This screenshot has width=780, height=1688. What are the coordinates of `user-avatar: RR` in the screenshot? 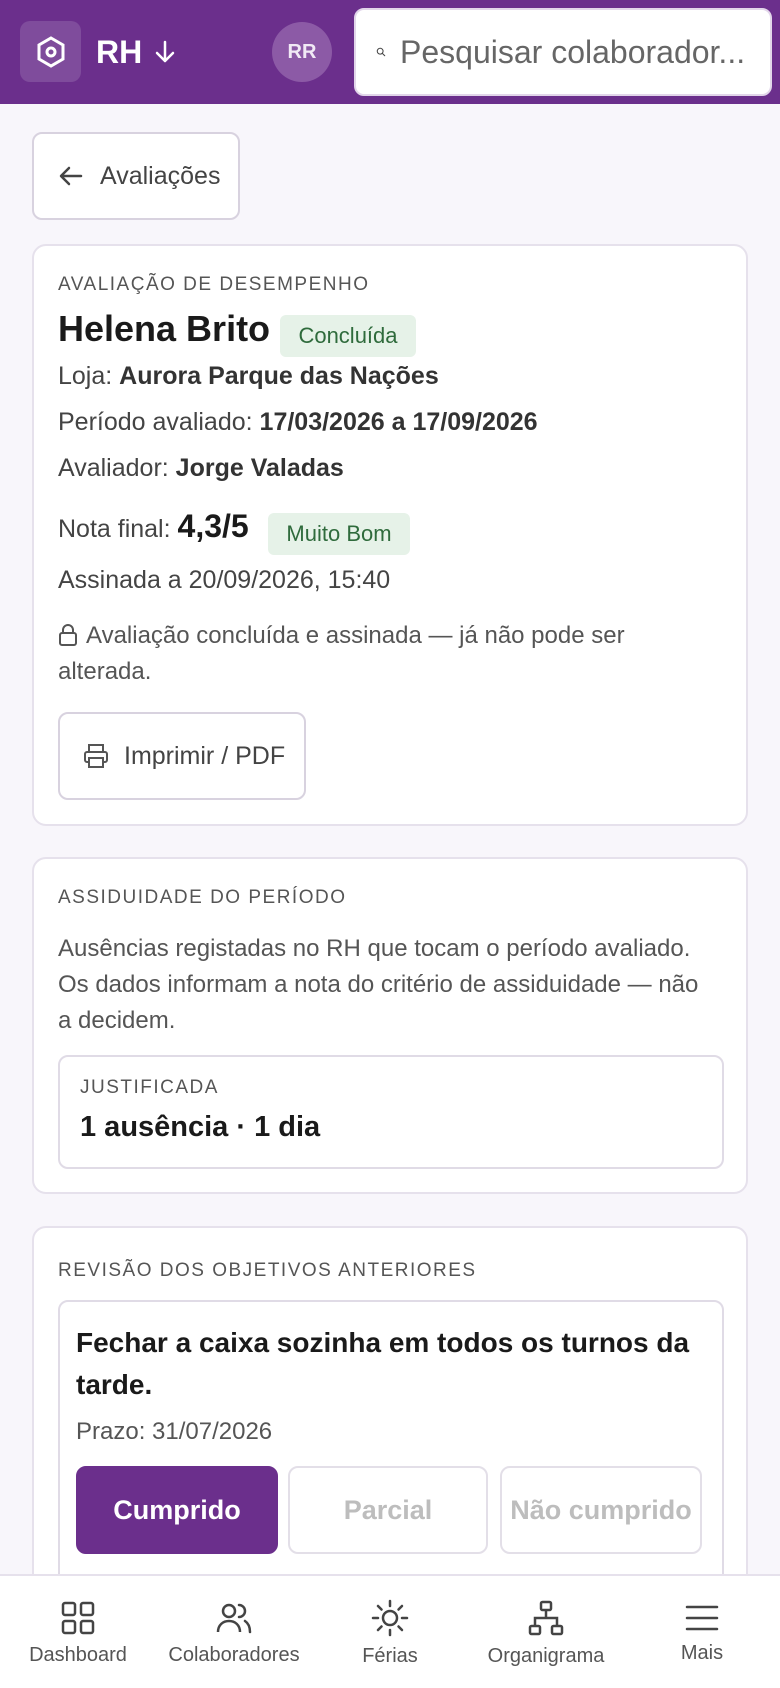 It's located at (302, 52).